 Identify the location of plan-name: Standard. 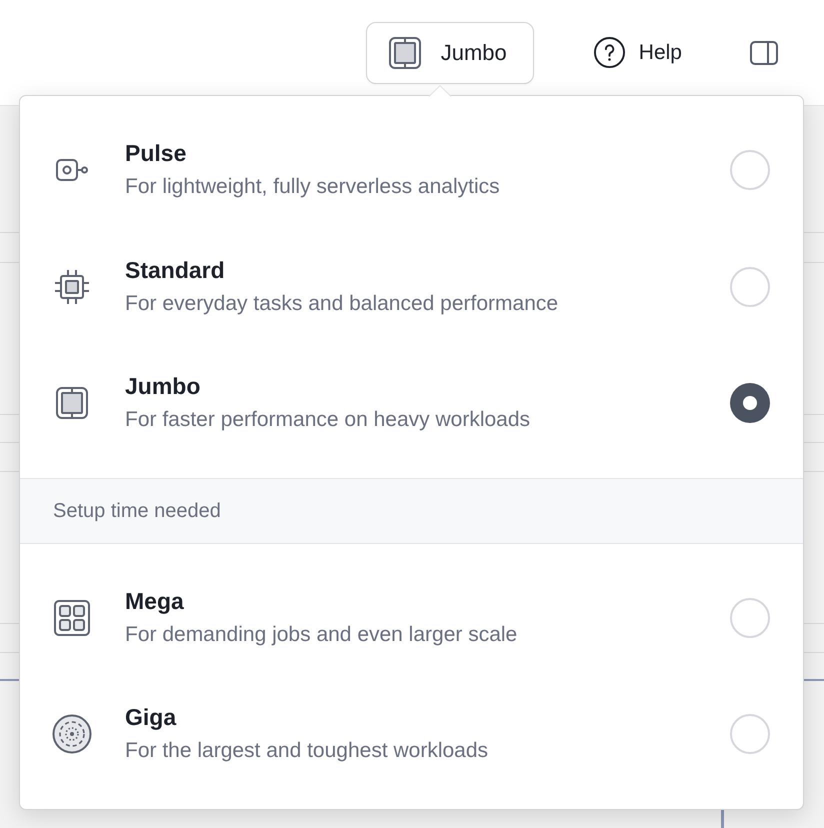
(175, 270).